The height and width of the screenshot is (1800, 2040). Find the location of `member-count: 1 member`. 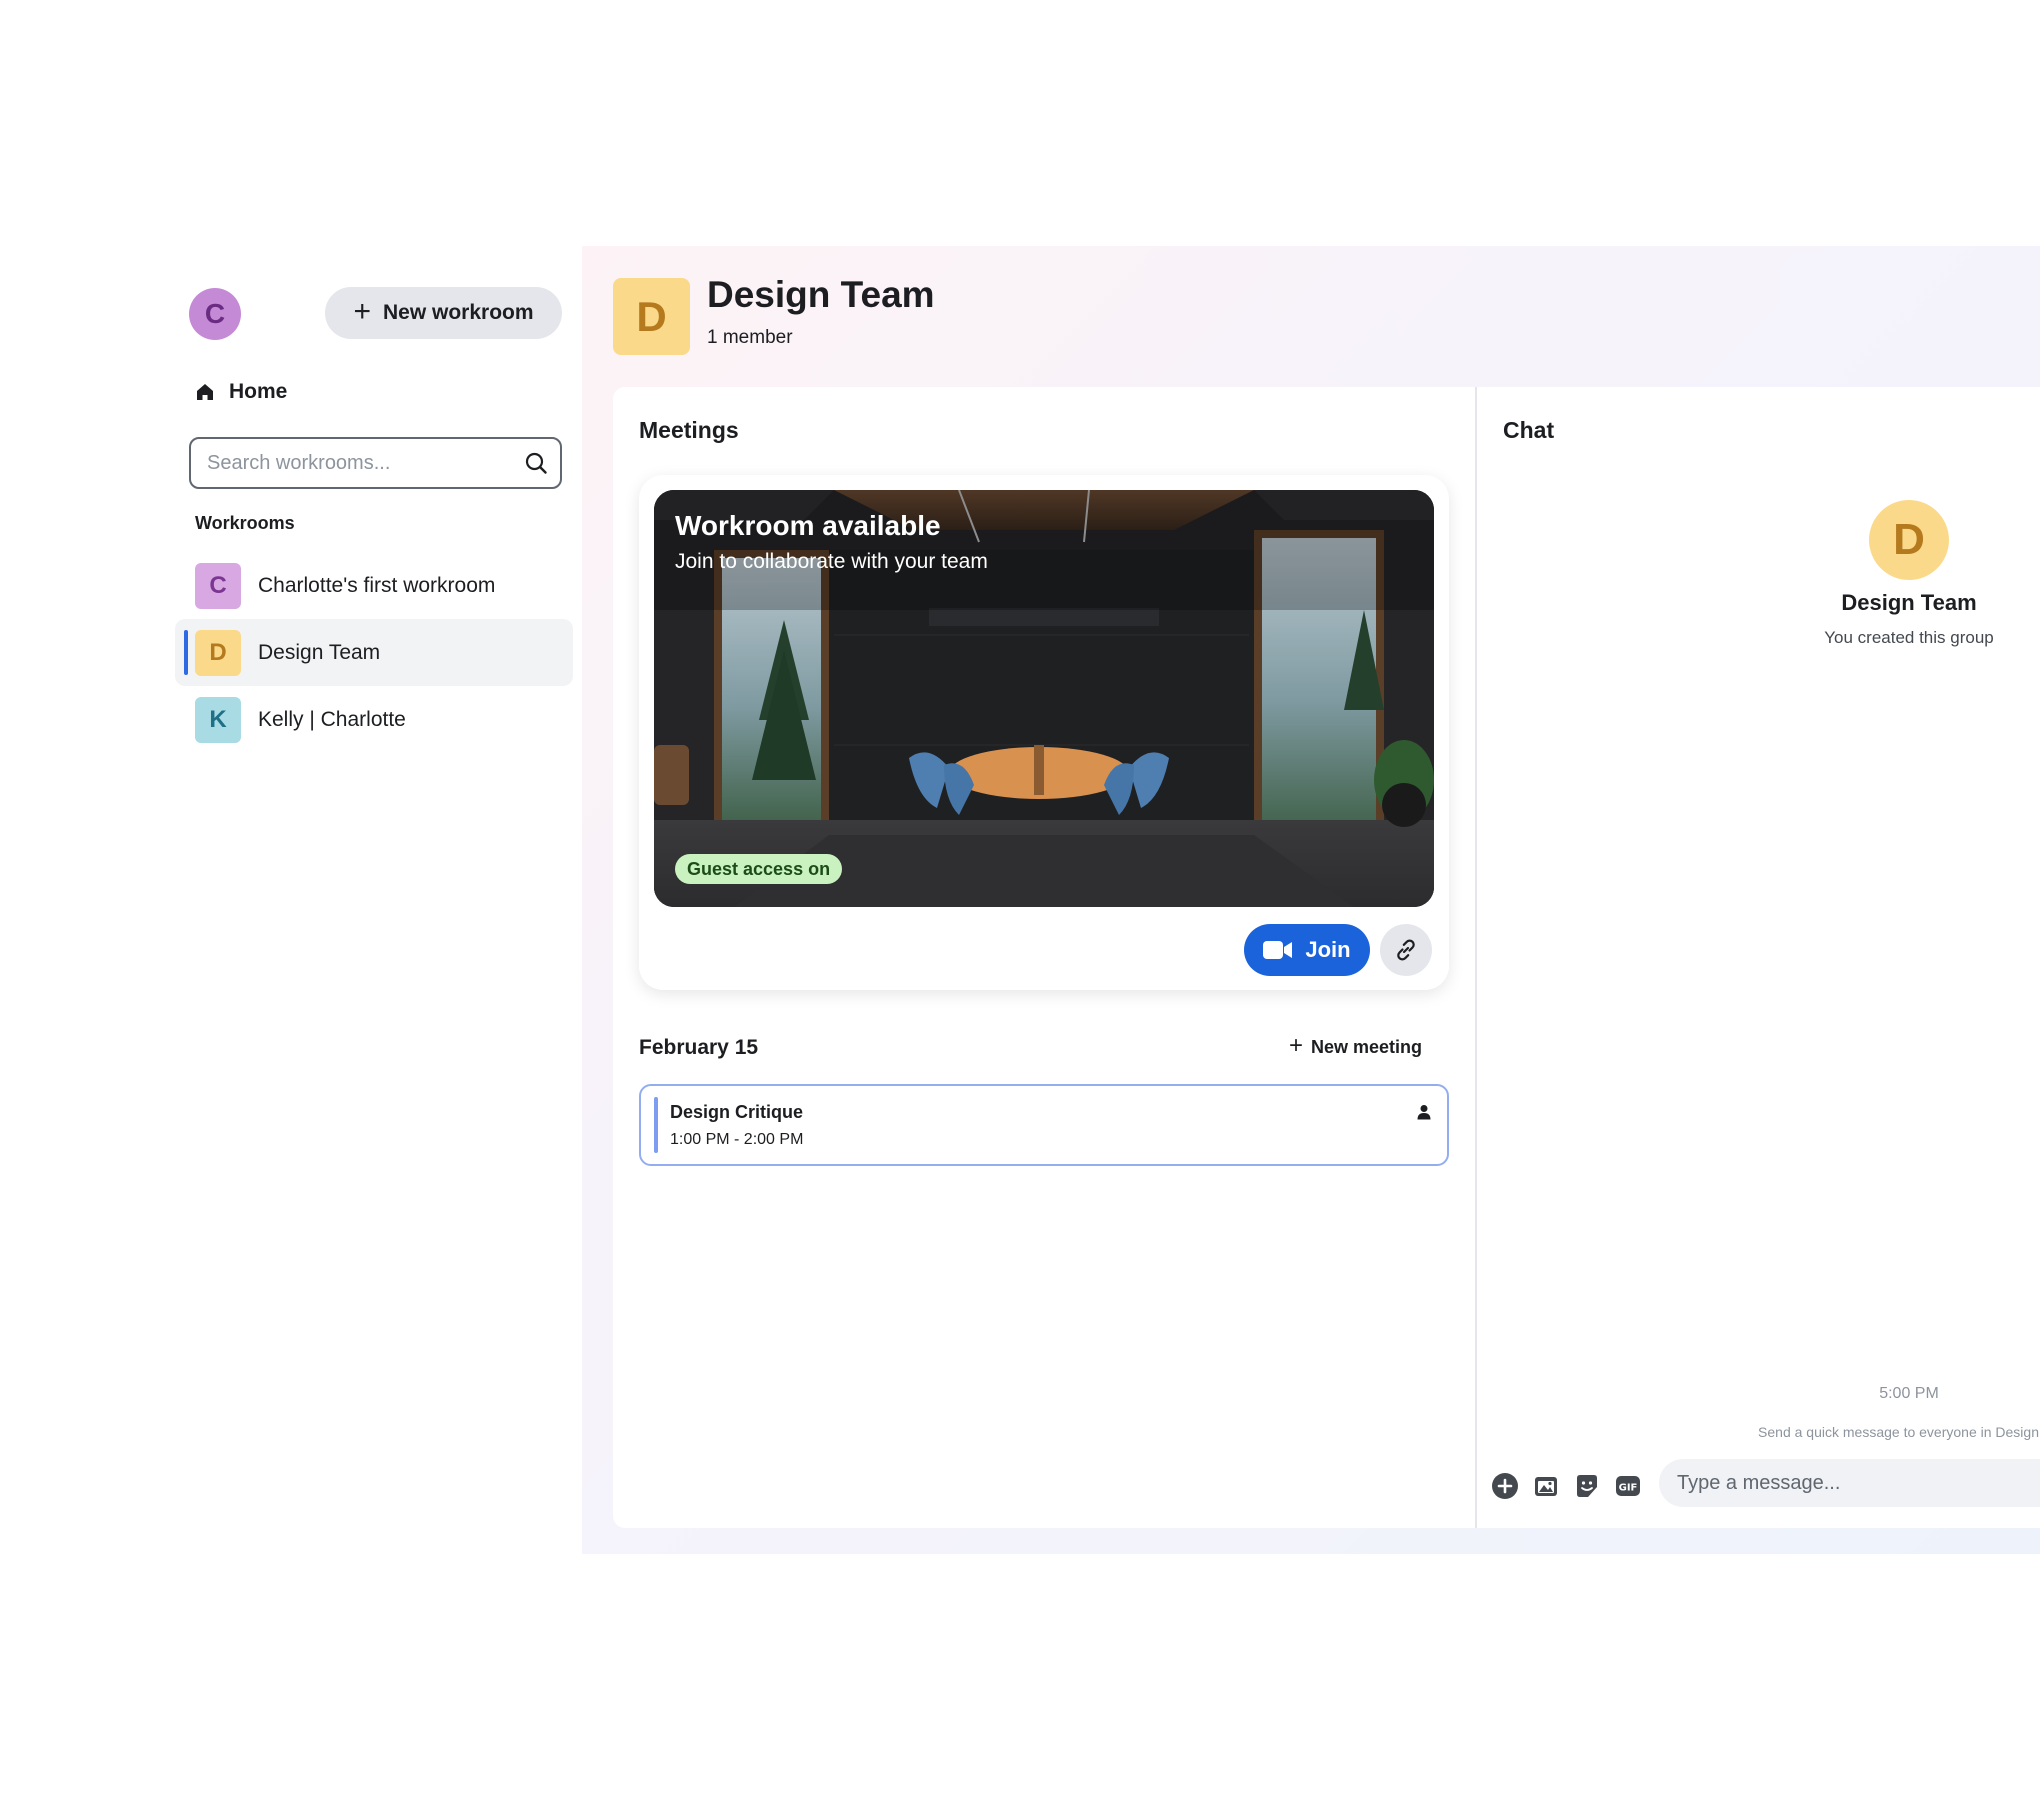

member-count: 1 member is located at coordinates (750, 338).